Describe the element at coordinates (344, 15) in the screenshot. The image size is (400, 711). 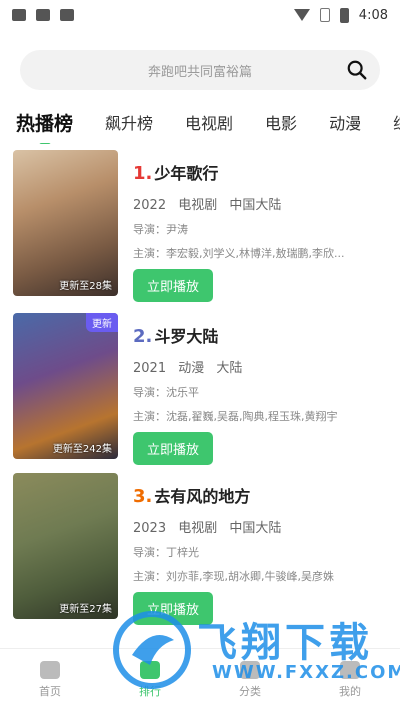
I see `battery-icon` at that location.